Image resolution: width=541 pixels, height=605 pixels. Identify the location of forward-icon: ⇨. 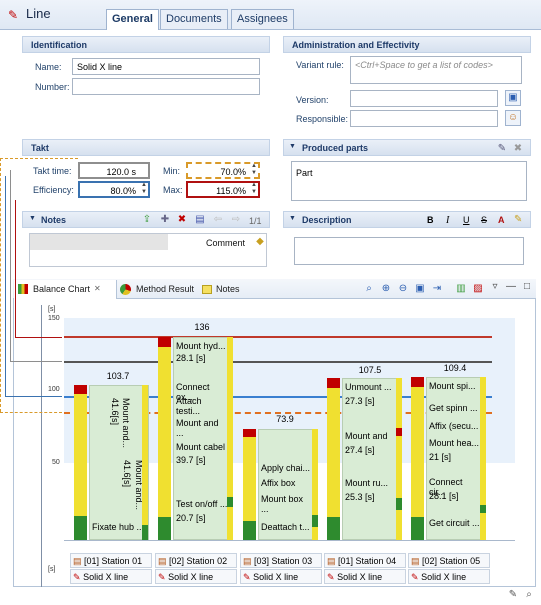
(236, 220).